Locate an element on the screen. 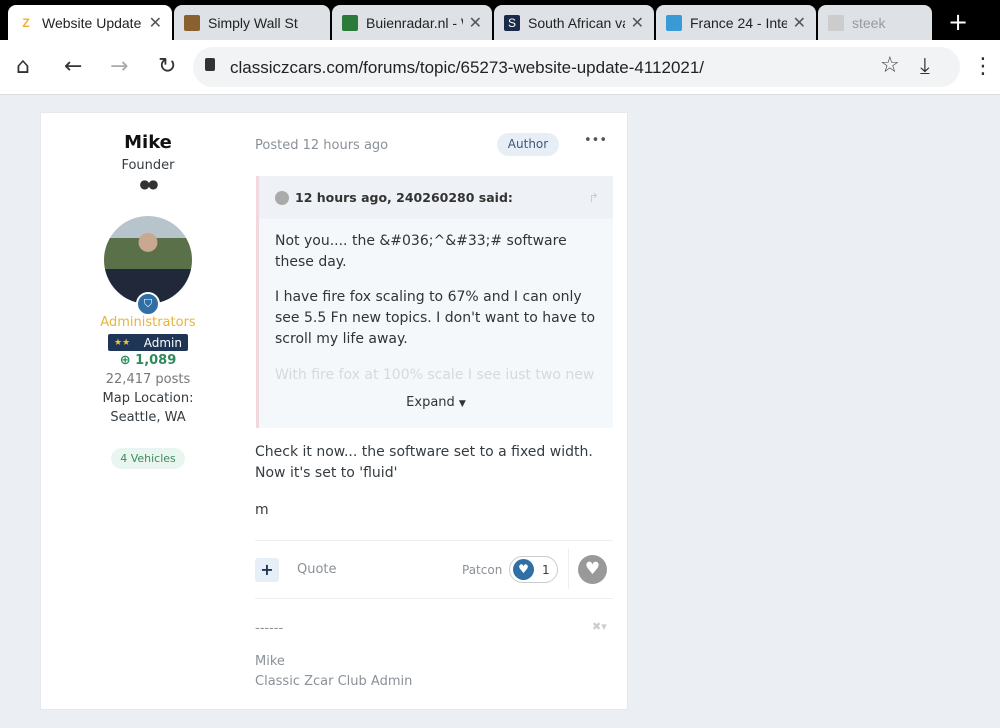 The width and height of the screenshot is (1000, 728). posted-time: Posted 12 hours ago is located at coordinates (321, 145).